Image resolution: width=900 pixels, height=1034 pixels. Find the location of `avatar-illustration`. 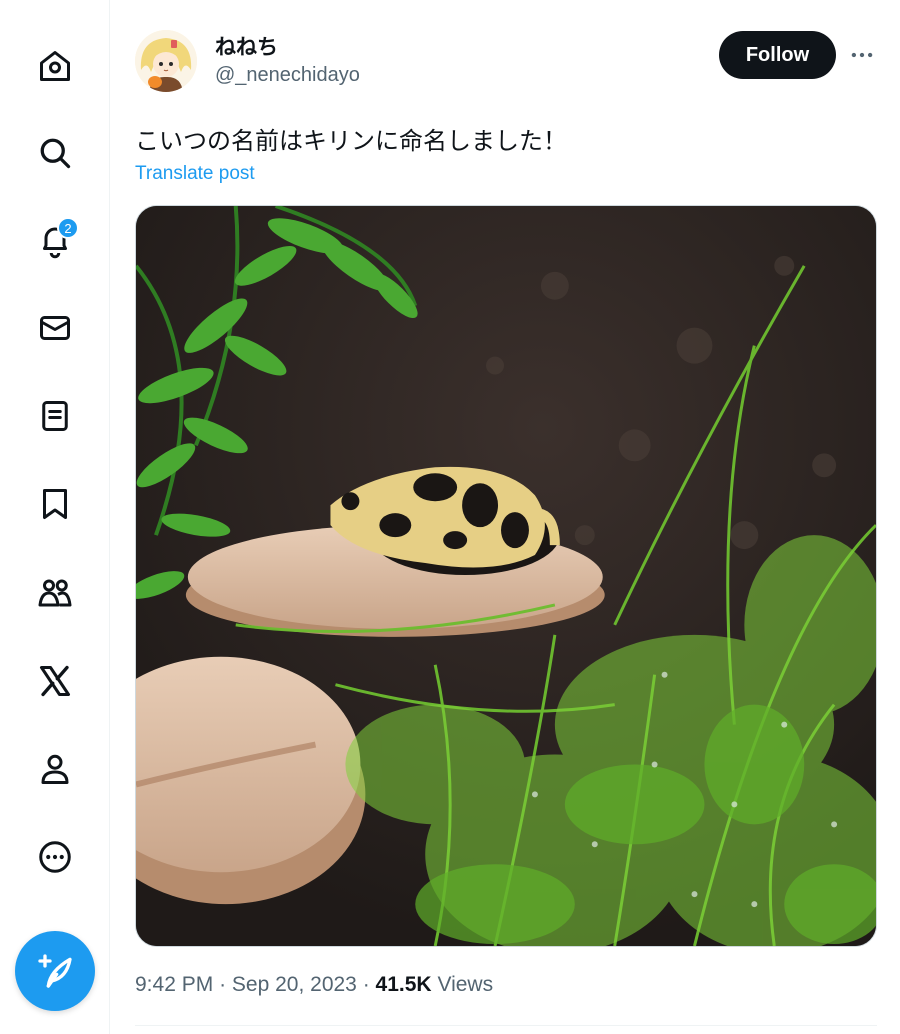

avatar-illustration is located at coordinates (166, 61).